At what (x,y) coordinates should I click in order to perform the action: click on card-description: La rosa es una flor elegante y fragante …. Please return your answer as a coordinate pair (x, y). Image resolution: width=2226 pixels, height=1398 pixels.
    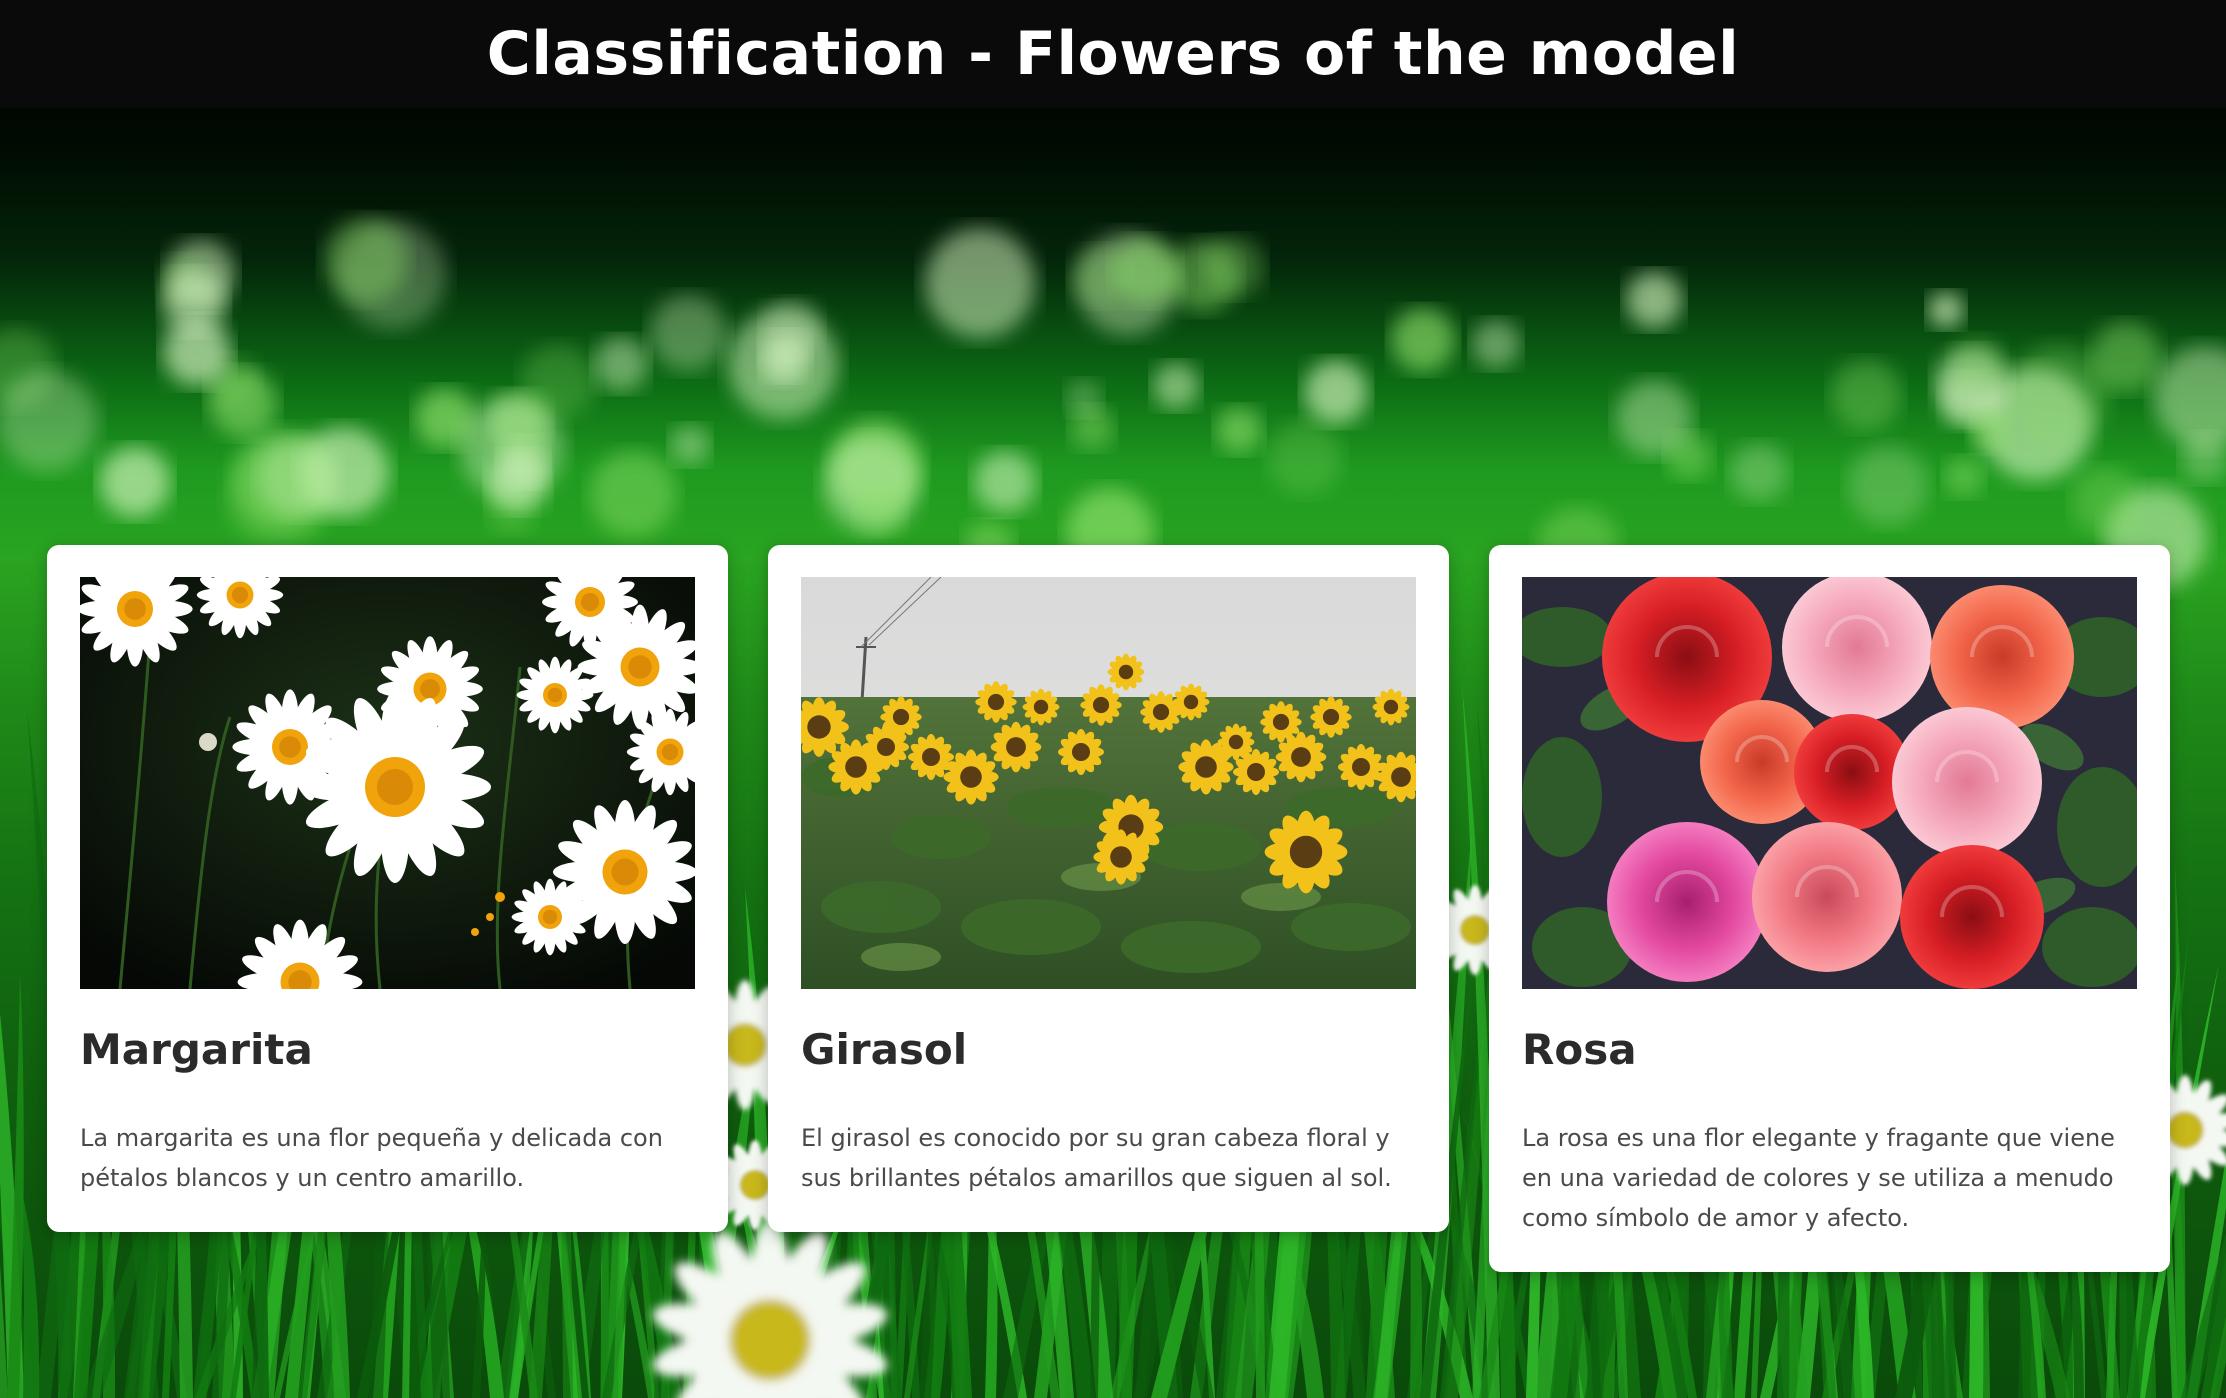
    Looking at the image, I should click on (1818, 1178).